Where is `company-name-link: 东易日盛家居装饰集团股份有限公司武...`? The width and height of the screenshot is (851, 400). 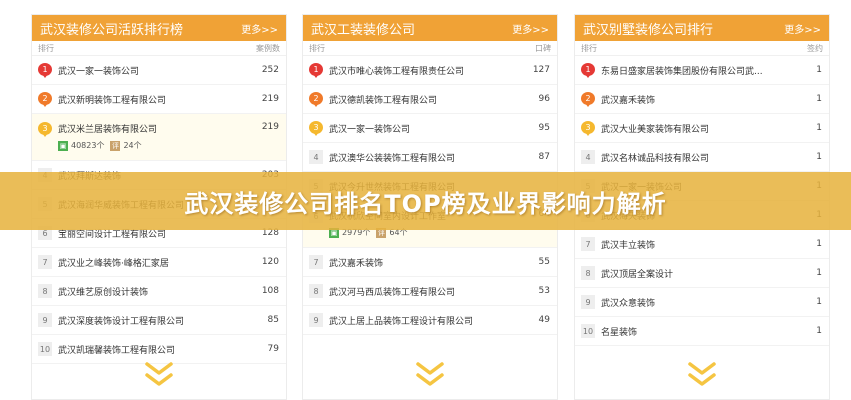 company-name-link: 东易日盛家居装饰集团股份有限公司武... is located at coordinates (706, 70).